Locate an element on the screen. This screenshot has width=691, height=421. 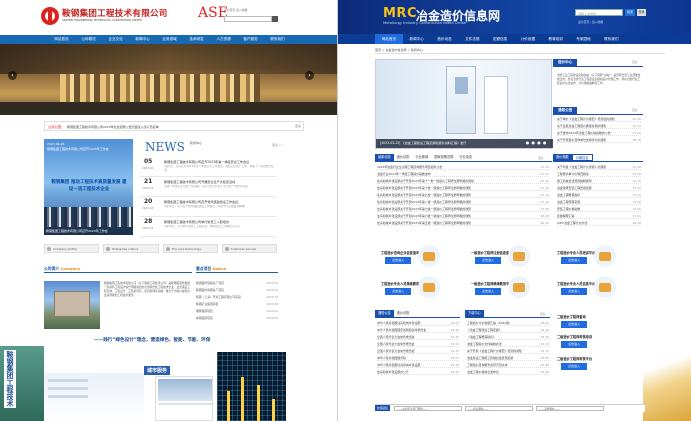
quick-link-service: Customer service is located at coordinates (249, 248).